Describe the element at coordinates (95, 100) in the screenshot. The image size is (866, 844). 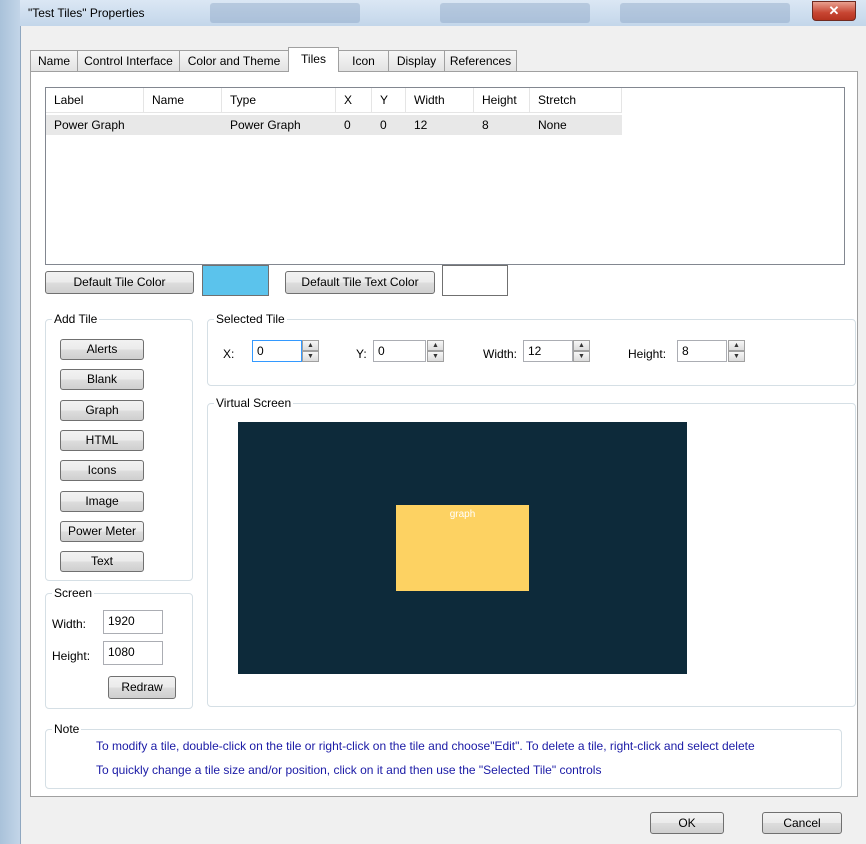
I see `column-header-label: Label` at that location.